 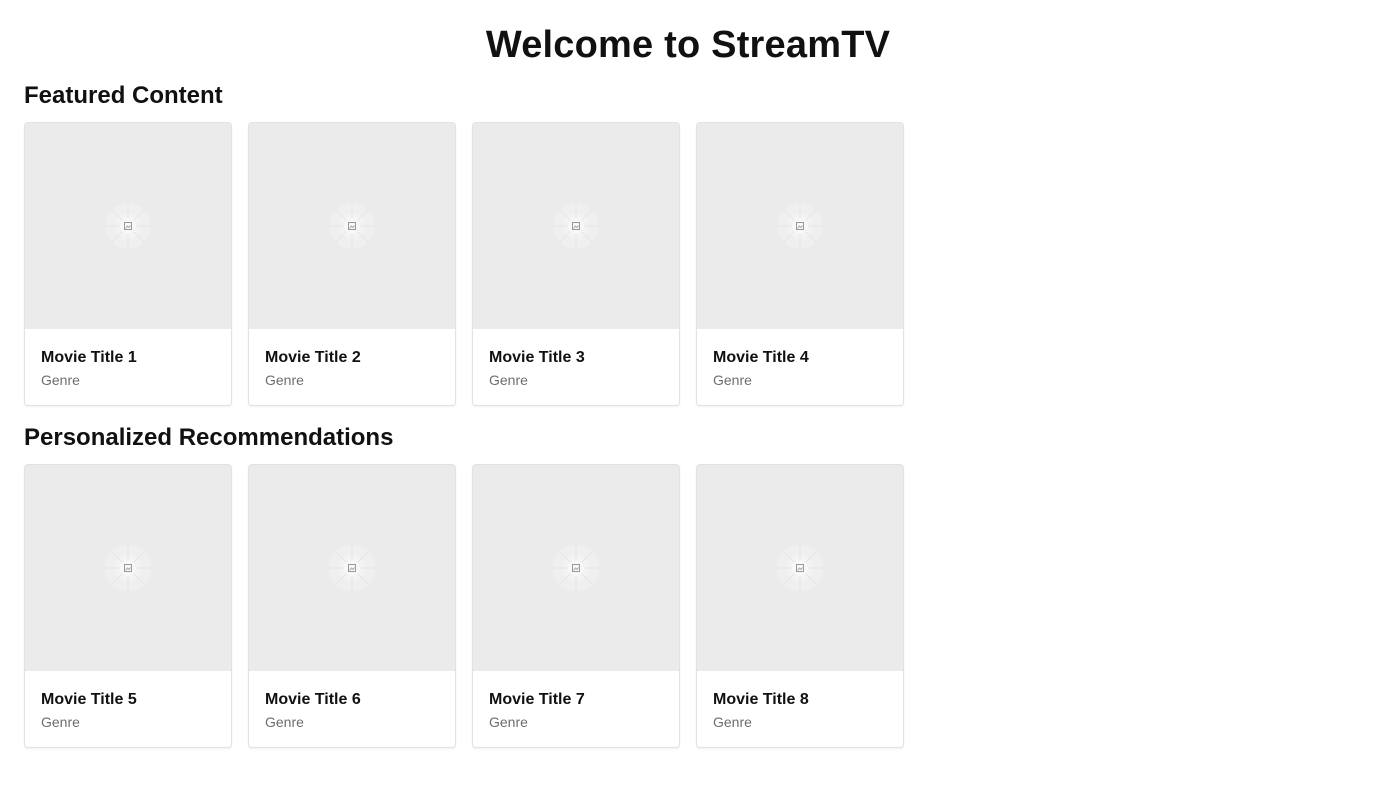 I want to click on movie-card: Movie Title 3 Genre, so click(x=576, y=264).